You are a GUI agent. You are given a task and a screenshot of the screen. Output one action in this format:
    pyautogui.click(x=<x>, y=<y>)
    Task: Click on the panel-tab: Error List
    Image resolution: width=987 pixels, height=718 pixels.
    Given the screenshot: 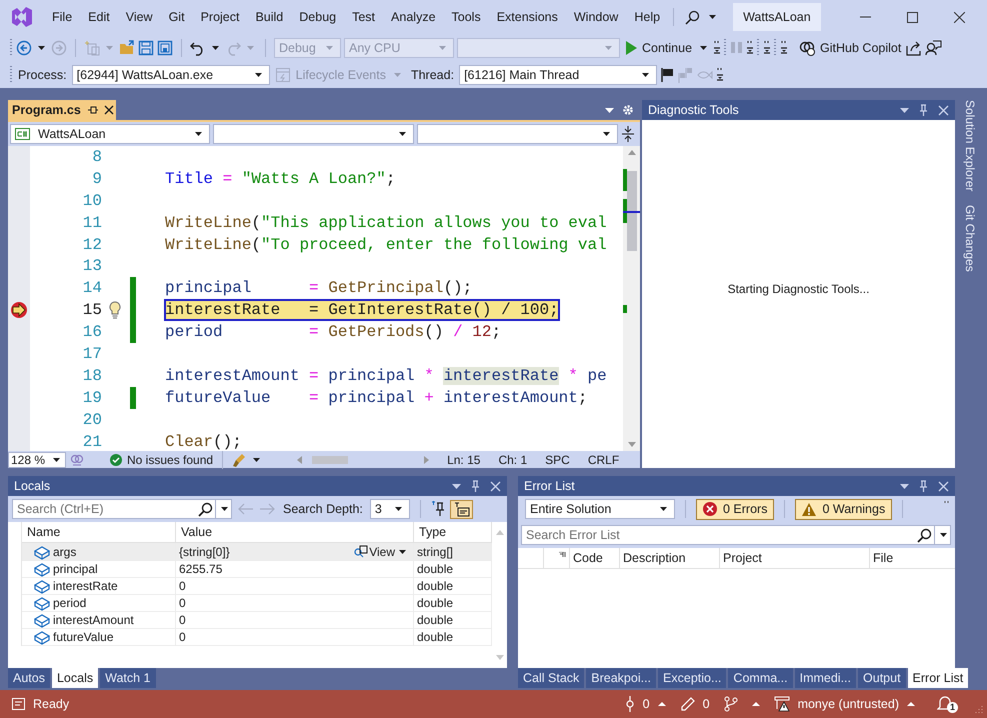 What is the action you would take?
    pyautogui.click(x=938, y=678)
    